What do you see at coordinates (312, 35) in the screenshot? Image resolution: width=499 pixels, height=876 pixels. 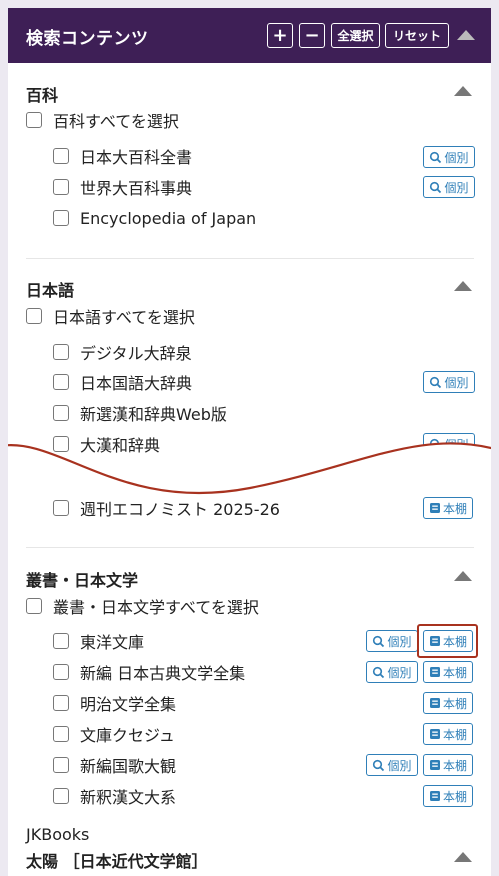 I see `collapse-all-button: −` at bounding box center [312, 35].